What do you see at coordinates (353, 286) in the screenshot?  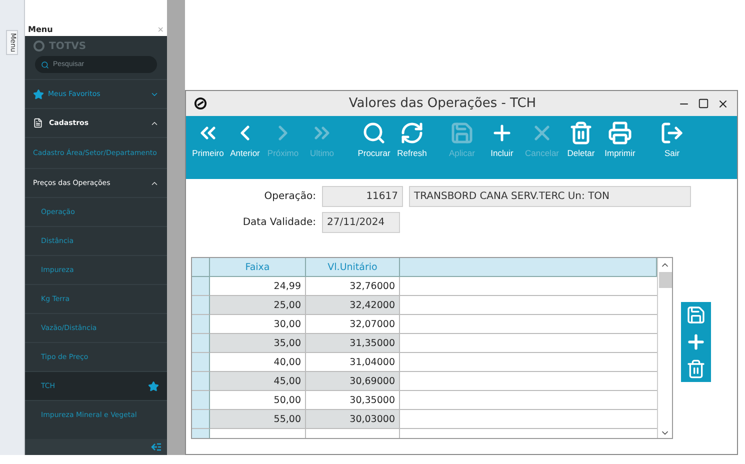 I see `table-cell: 32,76000` at bounding box center [353, 286].